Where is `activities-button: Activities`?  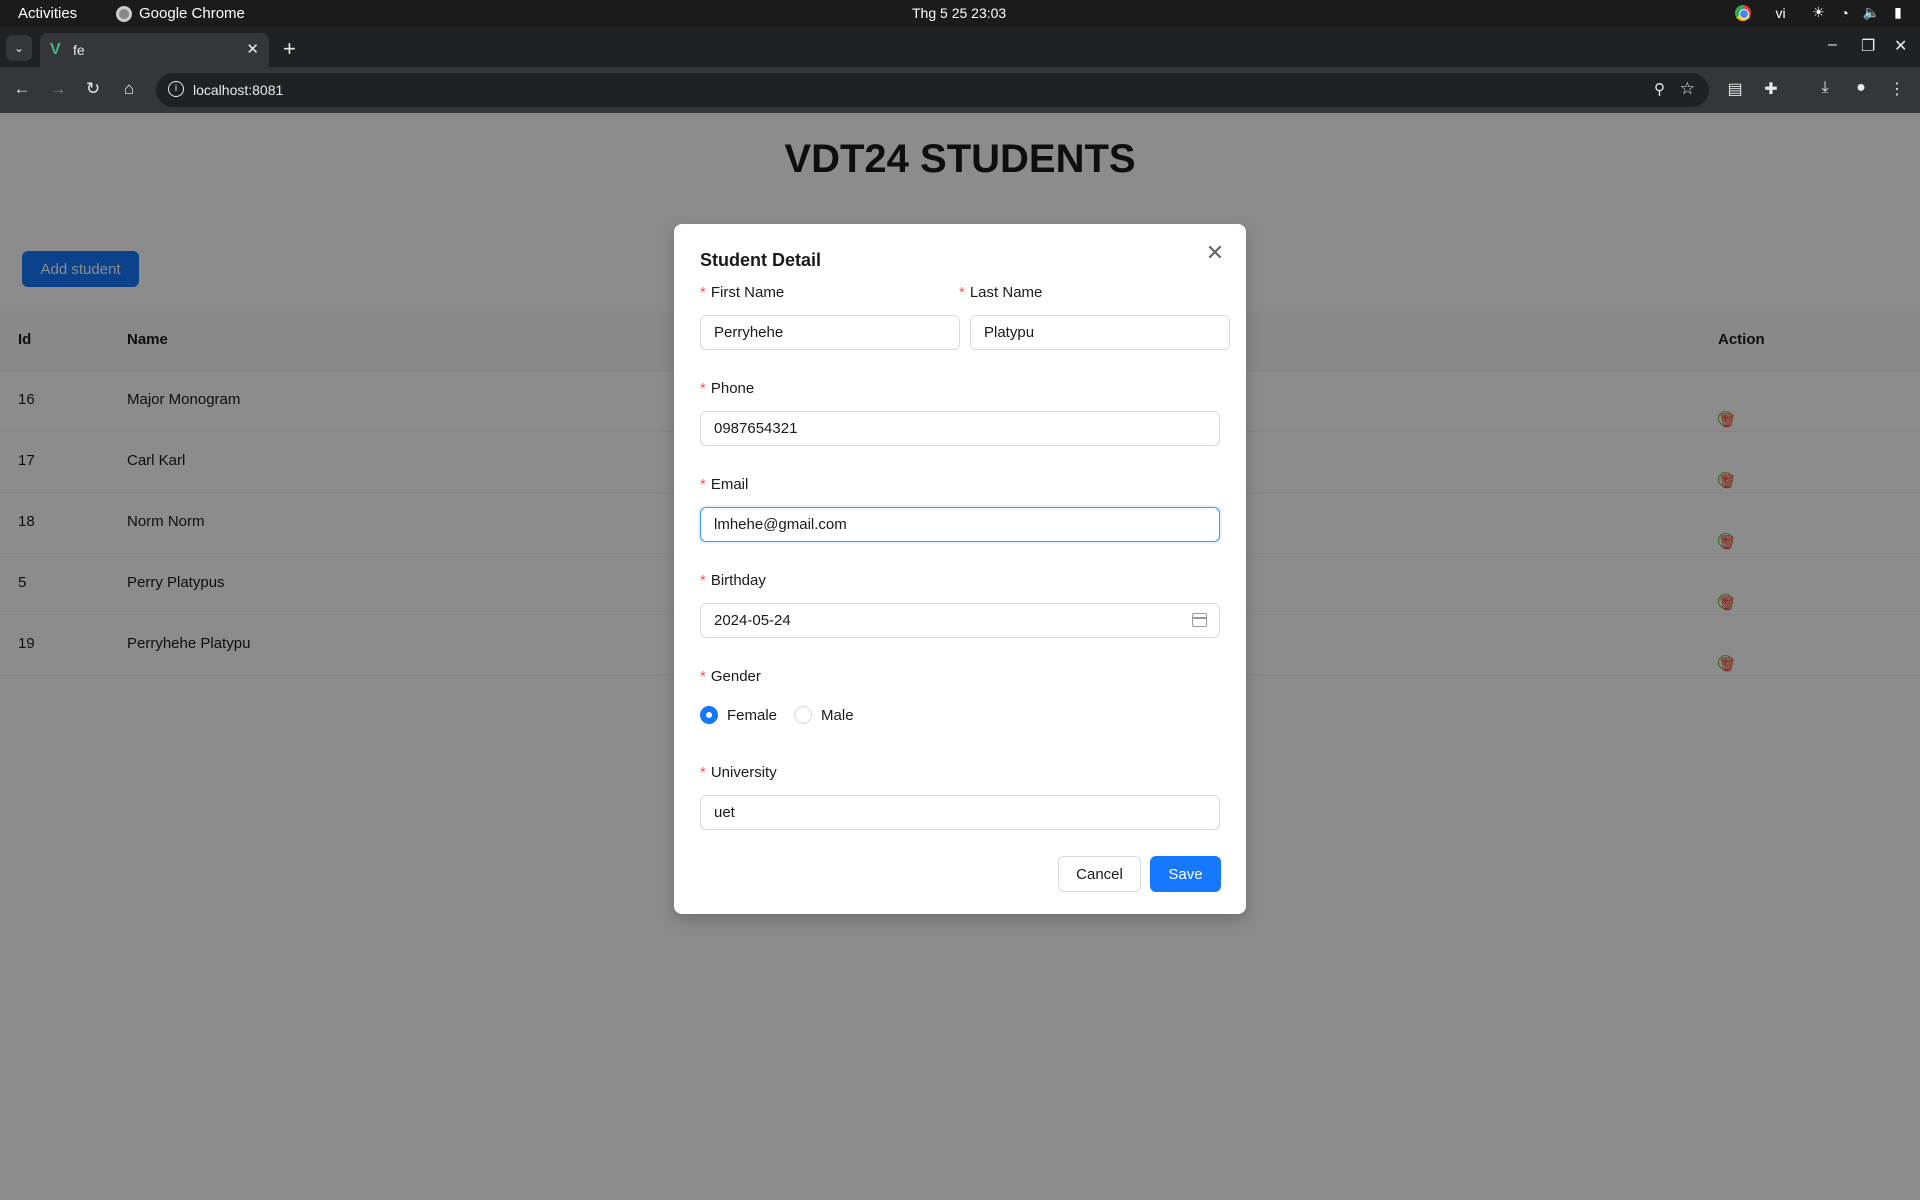 activities-button: Activities is located at coordinates (47, 13).